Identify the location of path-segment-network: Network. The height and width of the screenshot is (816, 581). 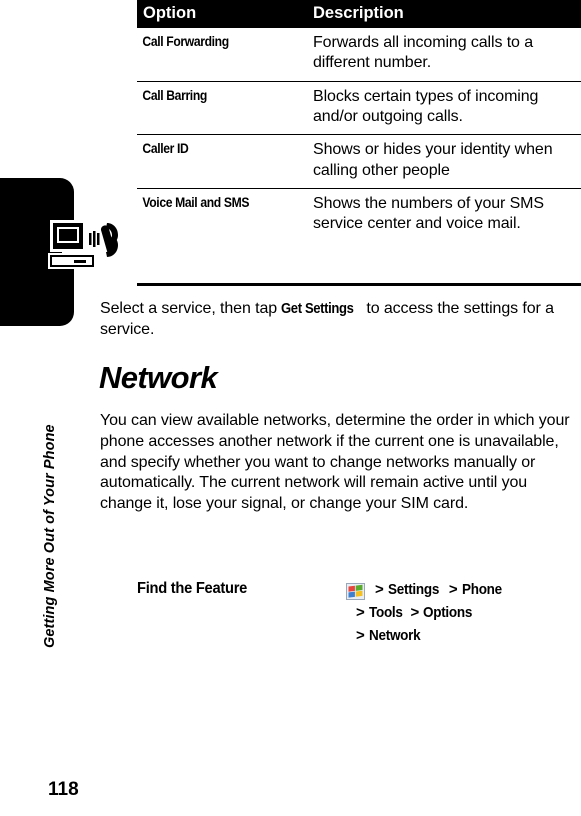
(394, 635).